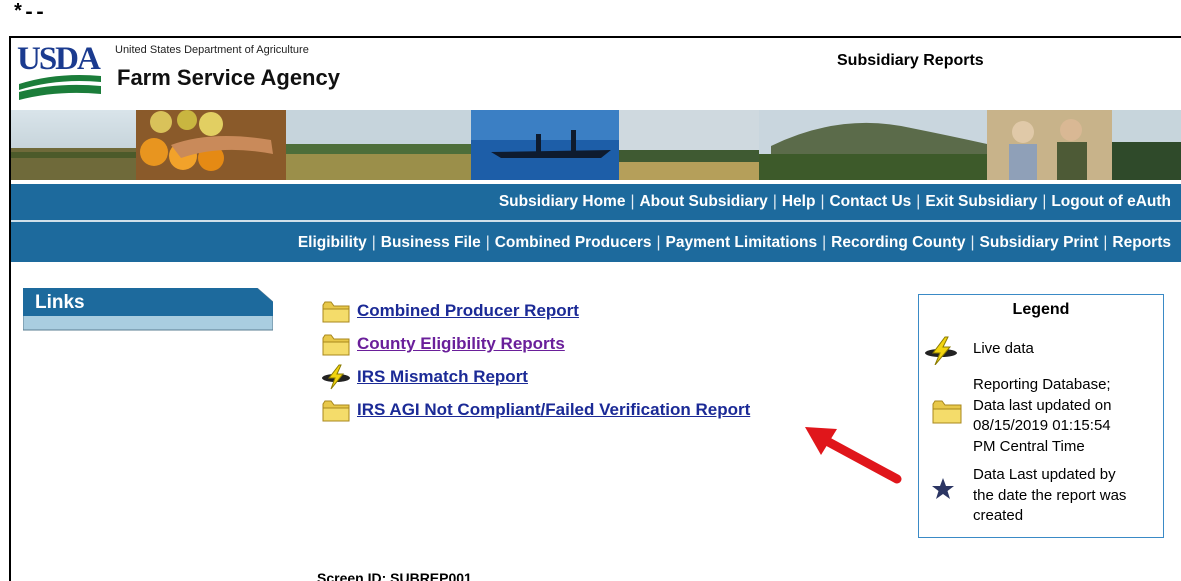  Describe the element at coordinates (212, 50) in the screenshot. I see `department-name: United States Department of Agriculture` at that location.